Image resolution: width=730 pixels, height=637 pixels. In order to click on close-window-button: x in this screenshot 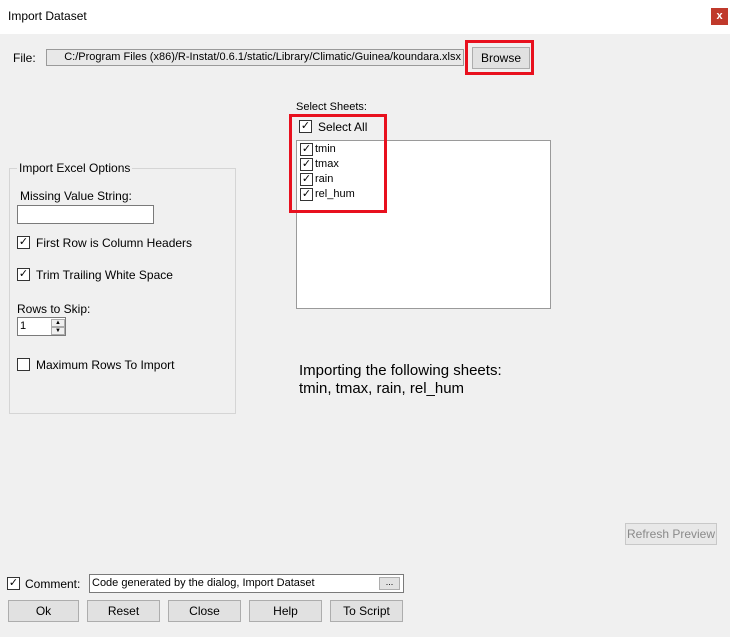, I will do `click(719, 16)`.